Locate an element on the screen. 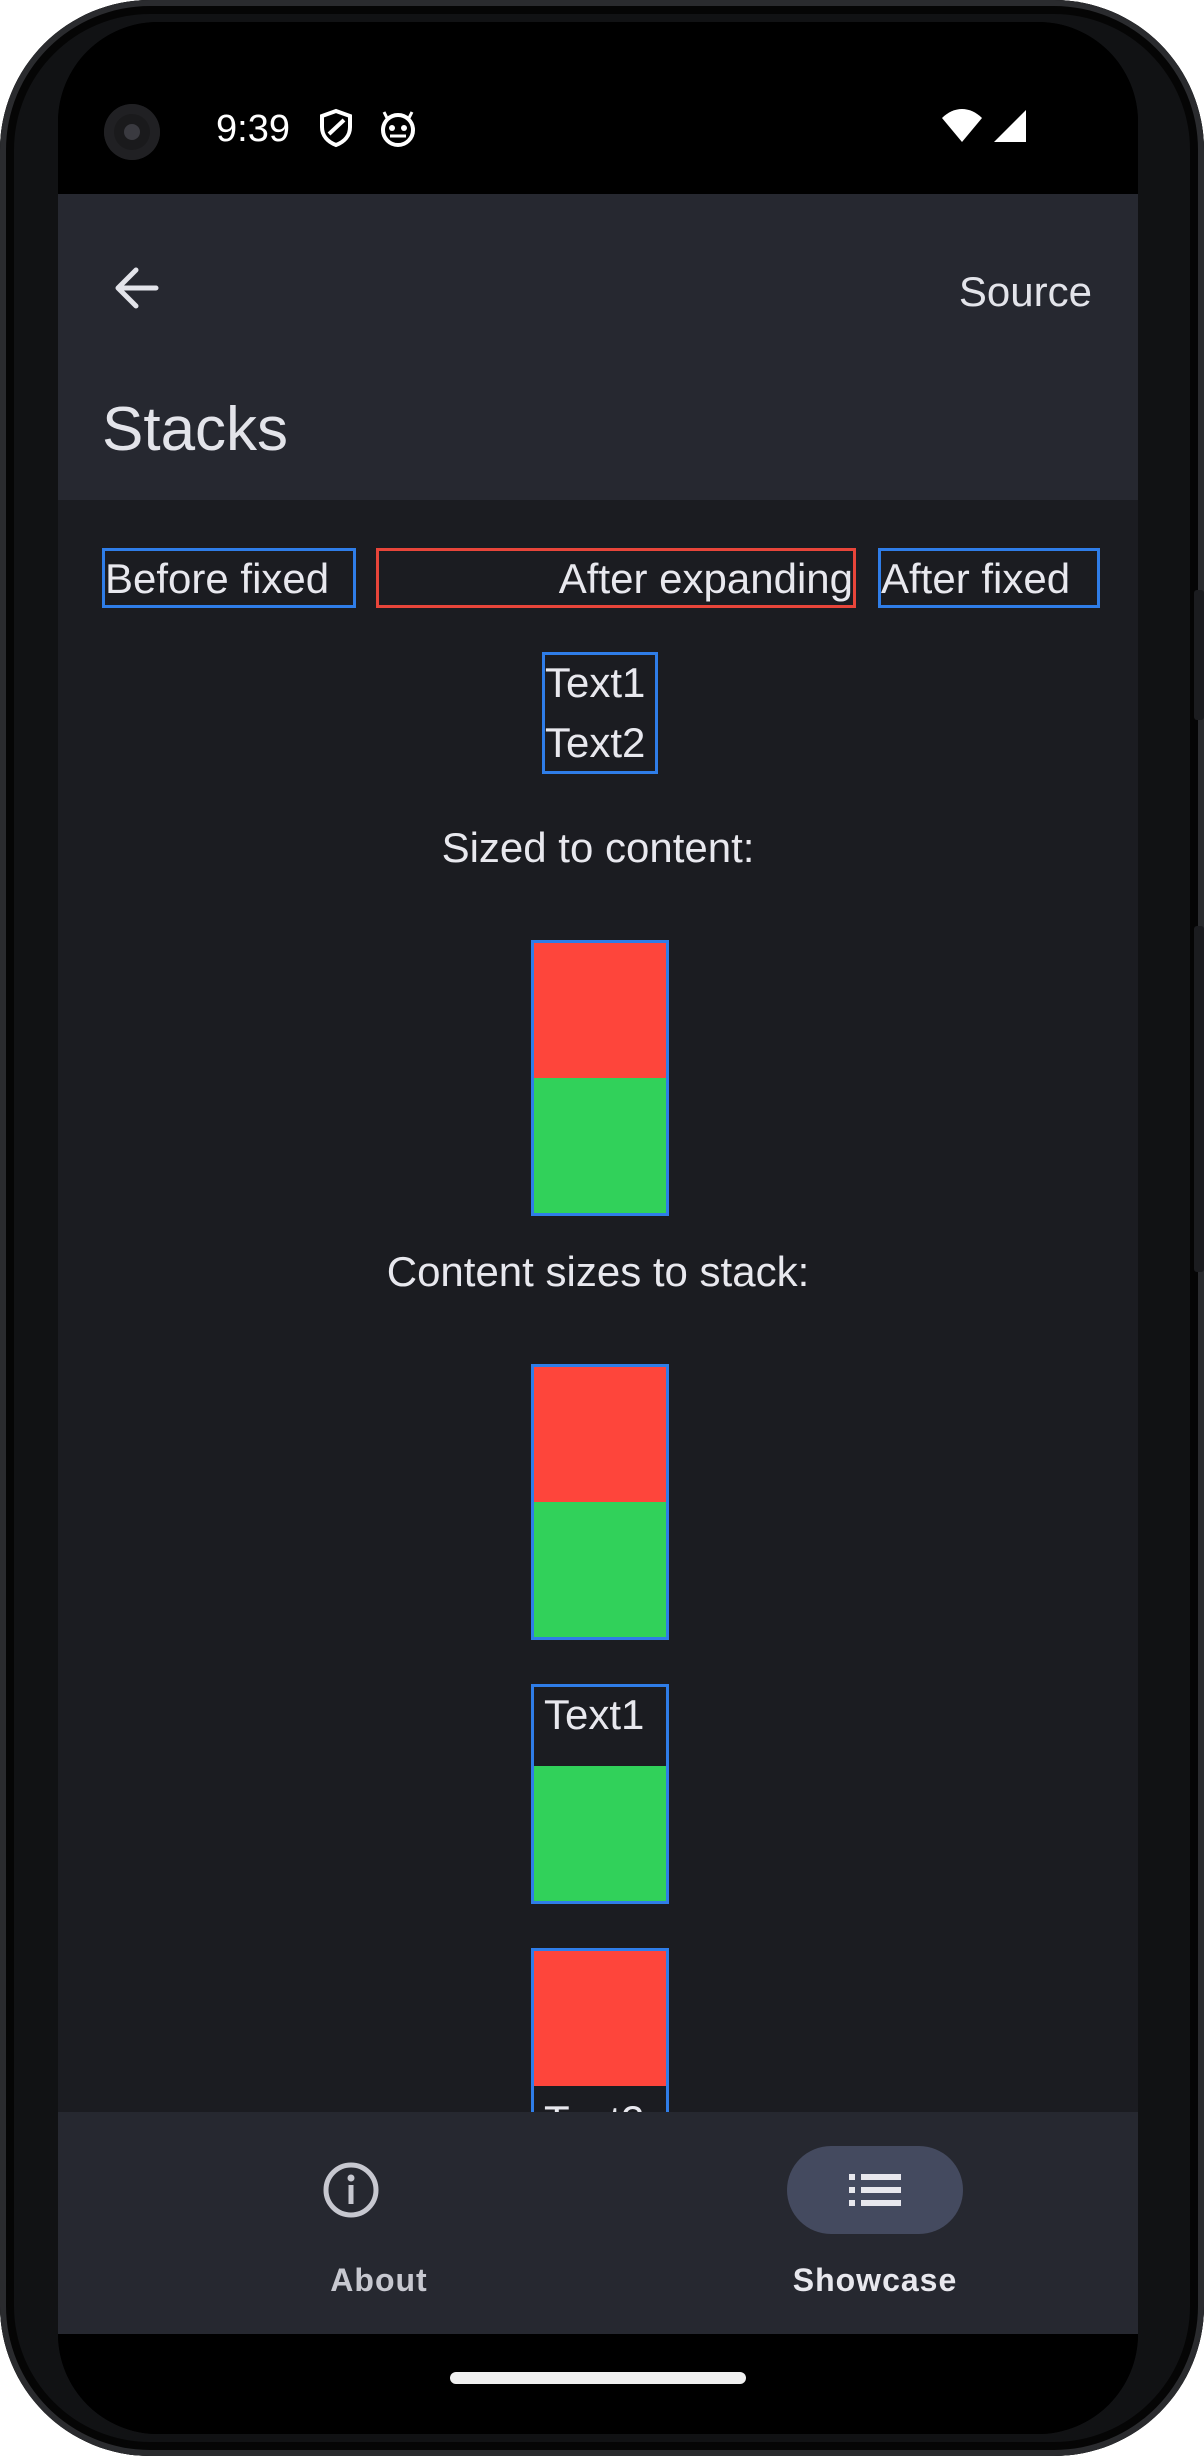 The image size is (1204, 2456). after-expanding-box: After expanding is located at coordinates (616, 578).